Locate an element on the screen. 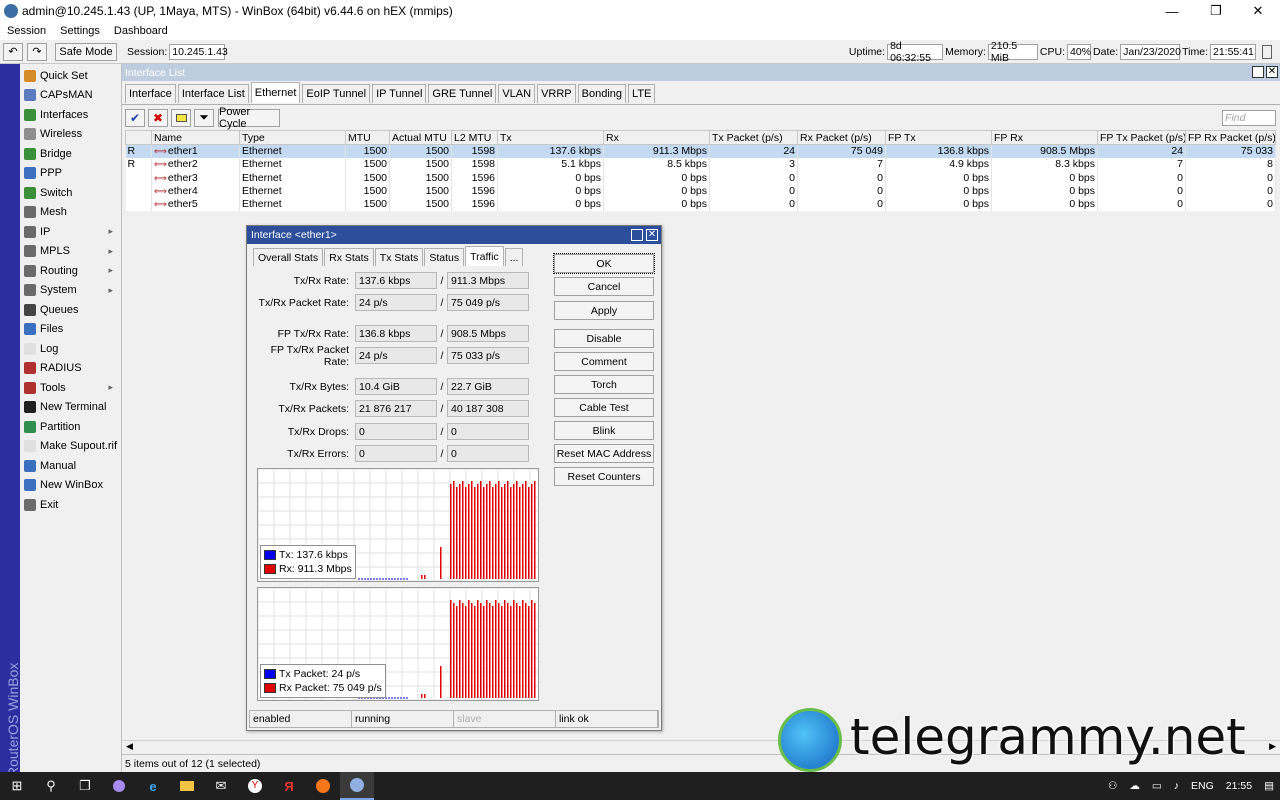 Image resolution: width=1280 pixels, height=800 pixels. find-input: Find is located at coordinates (1249, 117).